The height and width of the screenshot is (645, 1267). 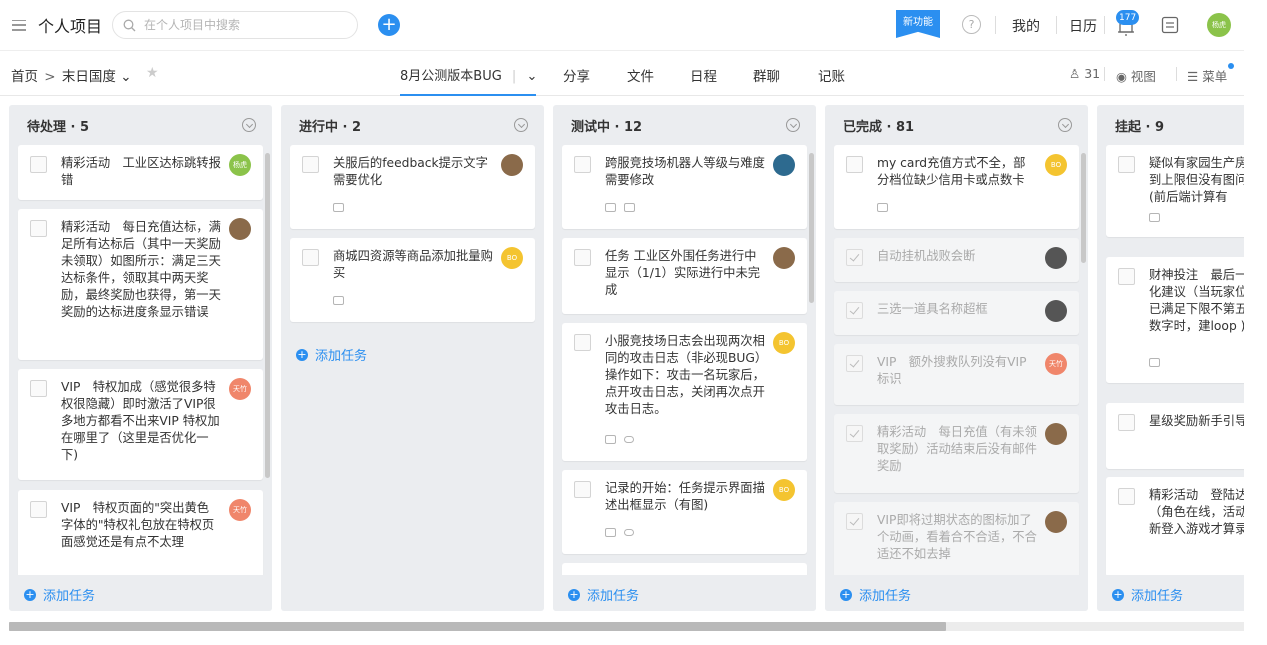 What do you see at coordinates (19, 25) in the screenshot?
I see `hamburger-menu-icon` at bounding box center [19, 25].